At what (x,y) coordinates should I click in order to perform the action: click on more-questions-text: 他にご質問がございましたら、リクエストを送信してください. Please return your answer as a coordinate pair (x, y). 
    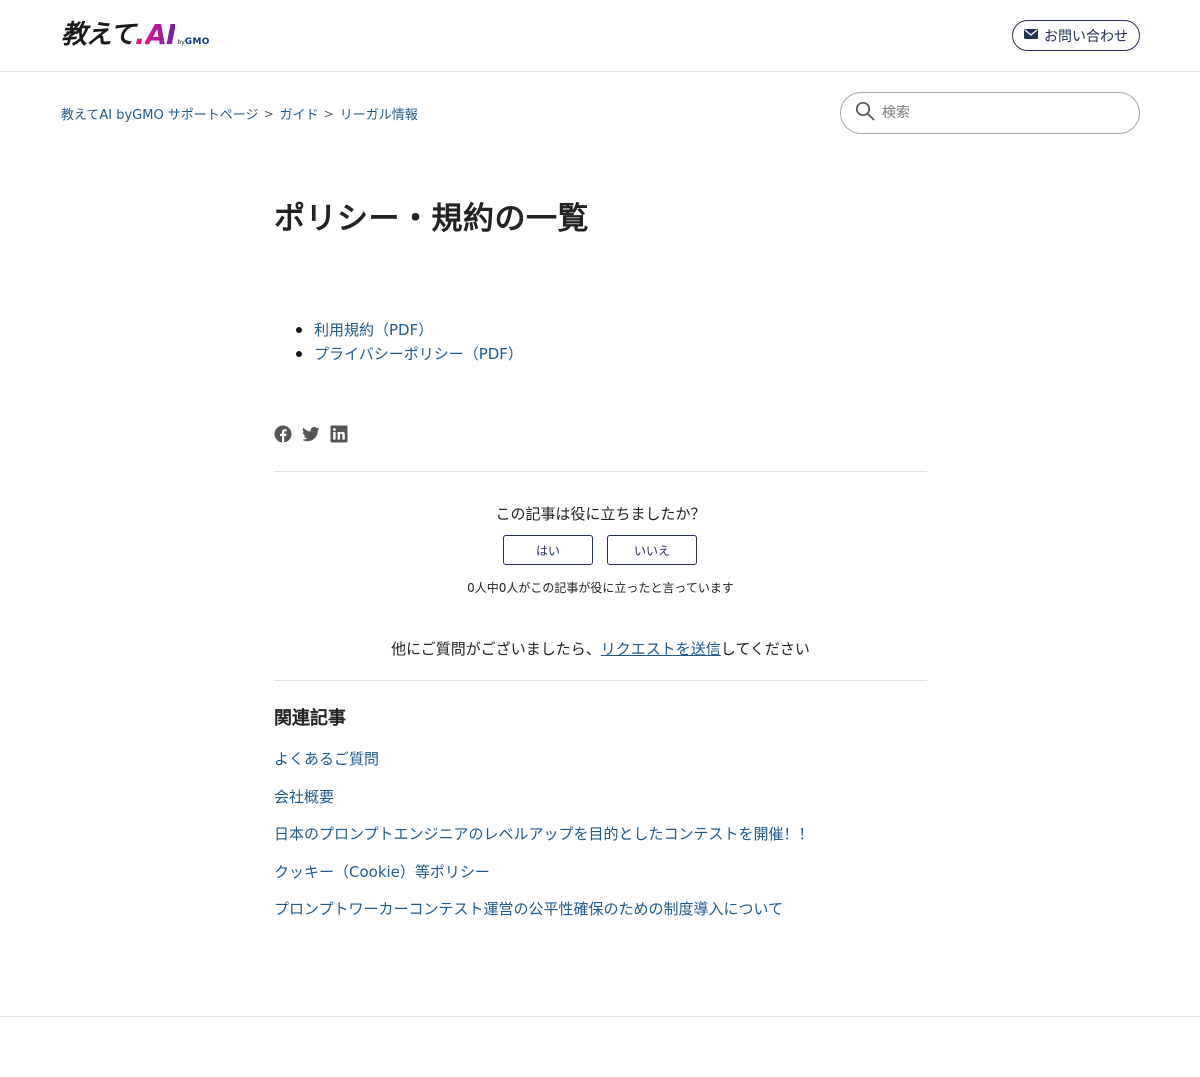
    Looking at the image, I should click on (600, 648).